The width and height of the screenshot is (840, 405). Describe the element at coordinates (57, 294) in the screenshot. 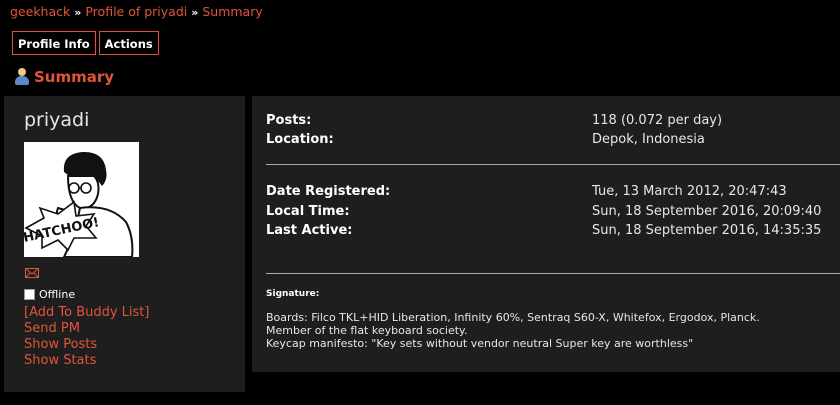

I see `status-label: Offline` at that location.